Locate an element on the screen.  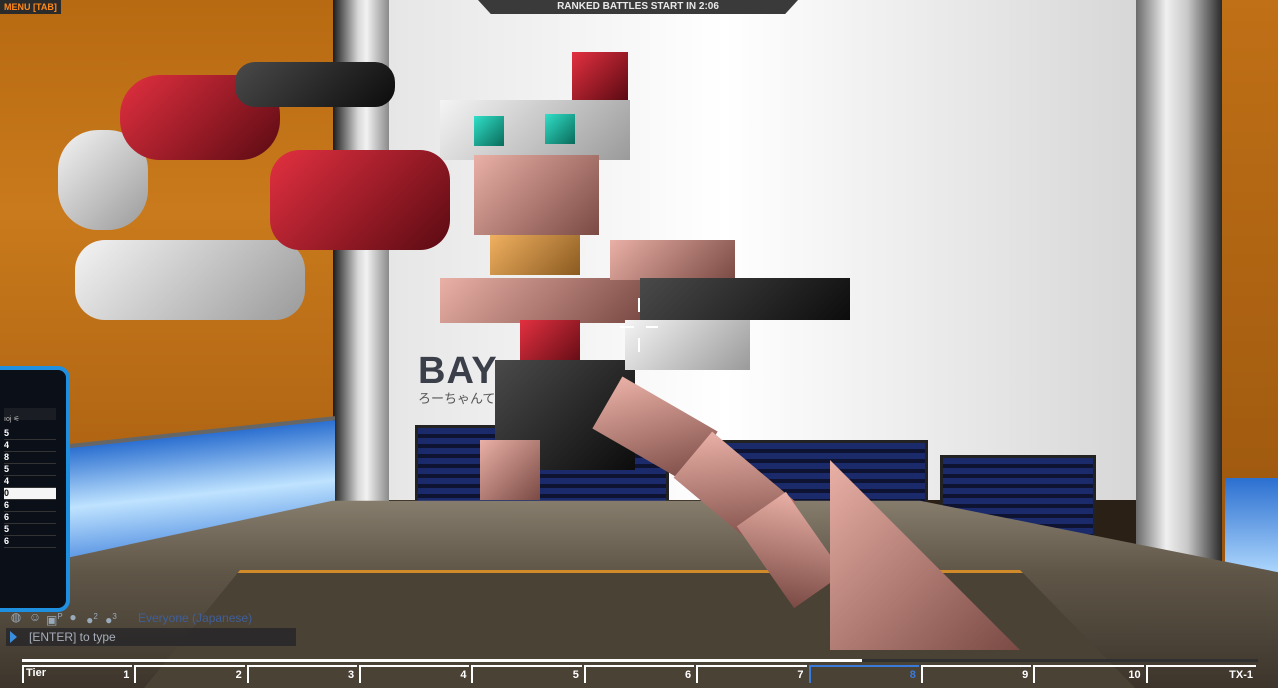
tier-label: 6 is located at coordinates (639, 674).